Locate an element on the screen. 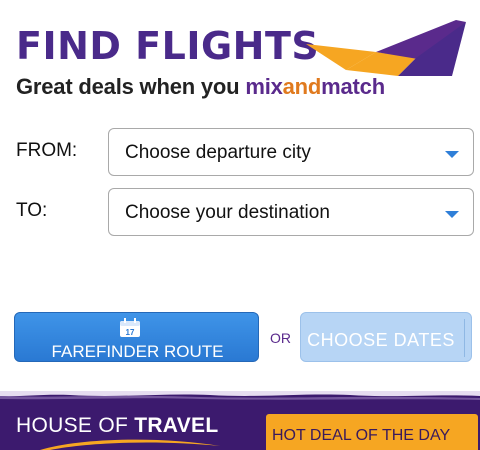  house-of-travel-logo: HOUSE OF TRAVEL is located at coordinates (117, 426).